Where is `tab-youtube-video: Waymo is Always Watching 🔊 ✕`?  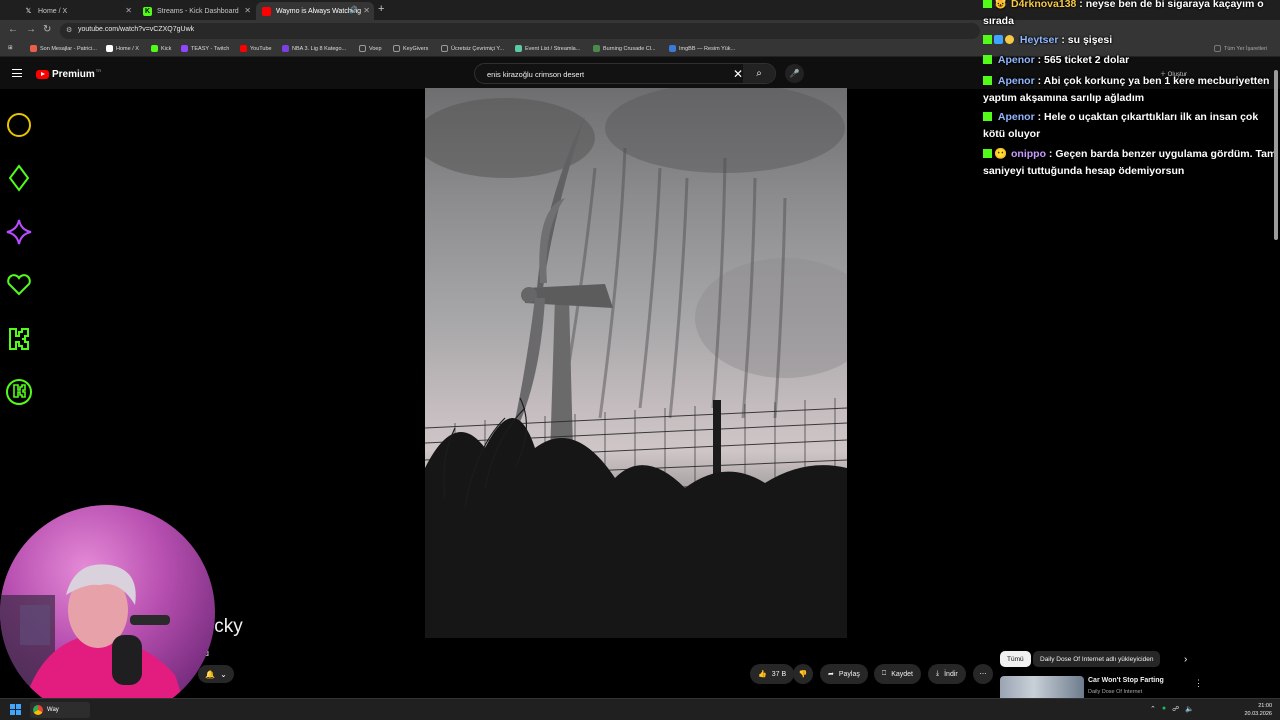
tab-youtube-video: Waymo is Always Watching 🔊 ✕ is located at coordinates (315, 11).